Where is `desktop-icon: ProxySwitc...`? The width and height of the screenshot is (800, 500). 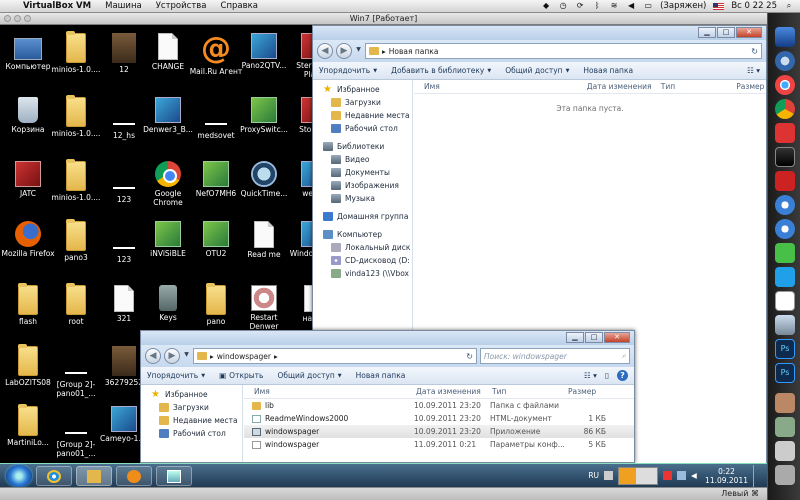
desktop-icon: ProxySwitc... is located at coordinates (264, 126).